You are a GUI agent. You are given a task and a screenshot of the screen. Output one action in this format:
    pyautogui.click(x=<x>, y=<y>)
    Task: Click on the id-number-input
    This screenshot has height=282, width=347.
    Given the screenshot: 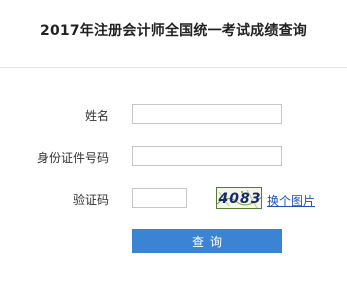 What is the action you would take?
    pyautogui.click(x=207, y=156)
    